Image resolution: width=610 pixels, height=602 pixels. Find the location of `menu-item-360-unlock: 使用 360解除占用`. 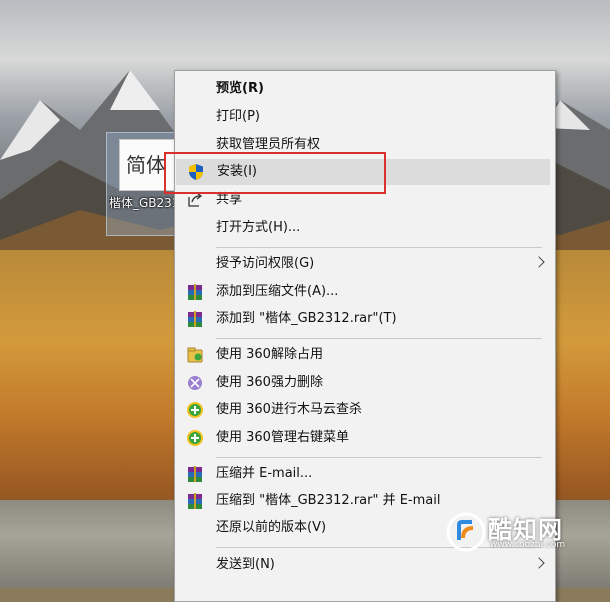

menu-item-360-unlock: 使用 360解除占用 is located at coordinates (365, 355).